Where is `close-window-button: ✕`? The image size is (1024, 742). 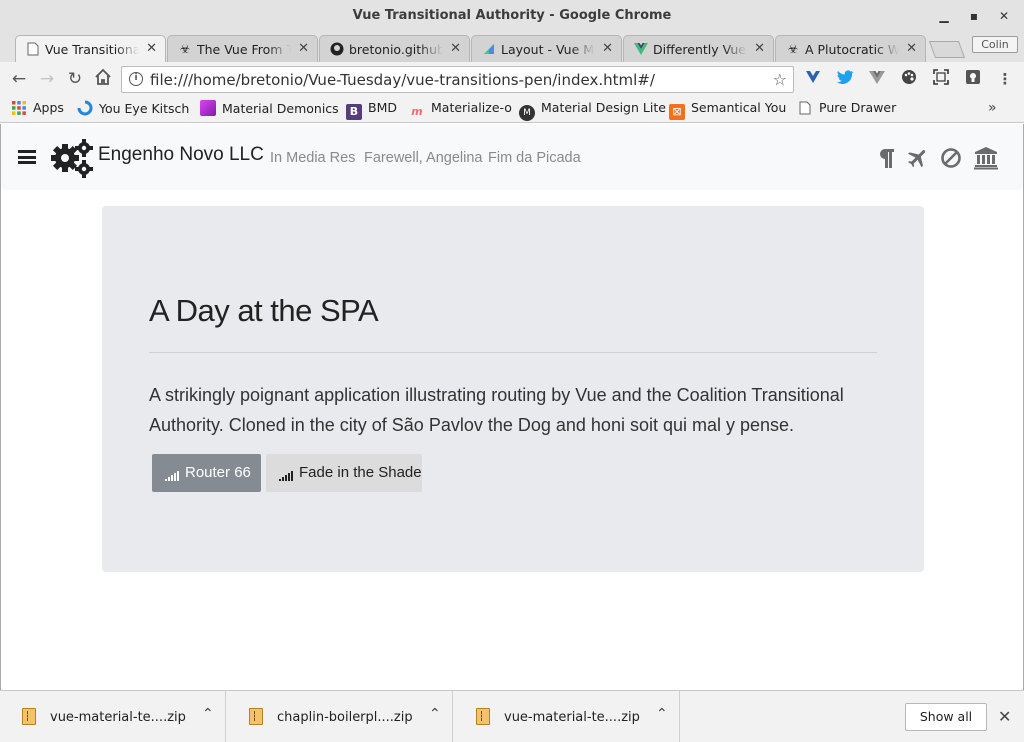 close-window-button: ✕ is located at coordinates (1004, 16).